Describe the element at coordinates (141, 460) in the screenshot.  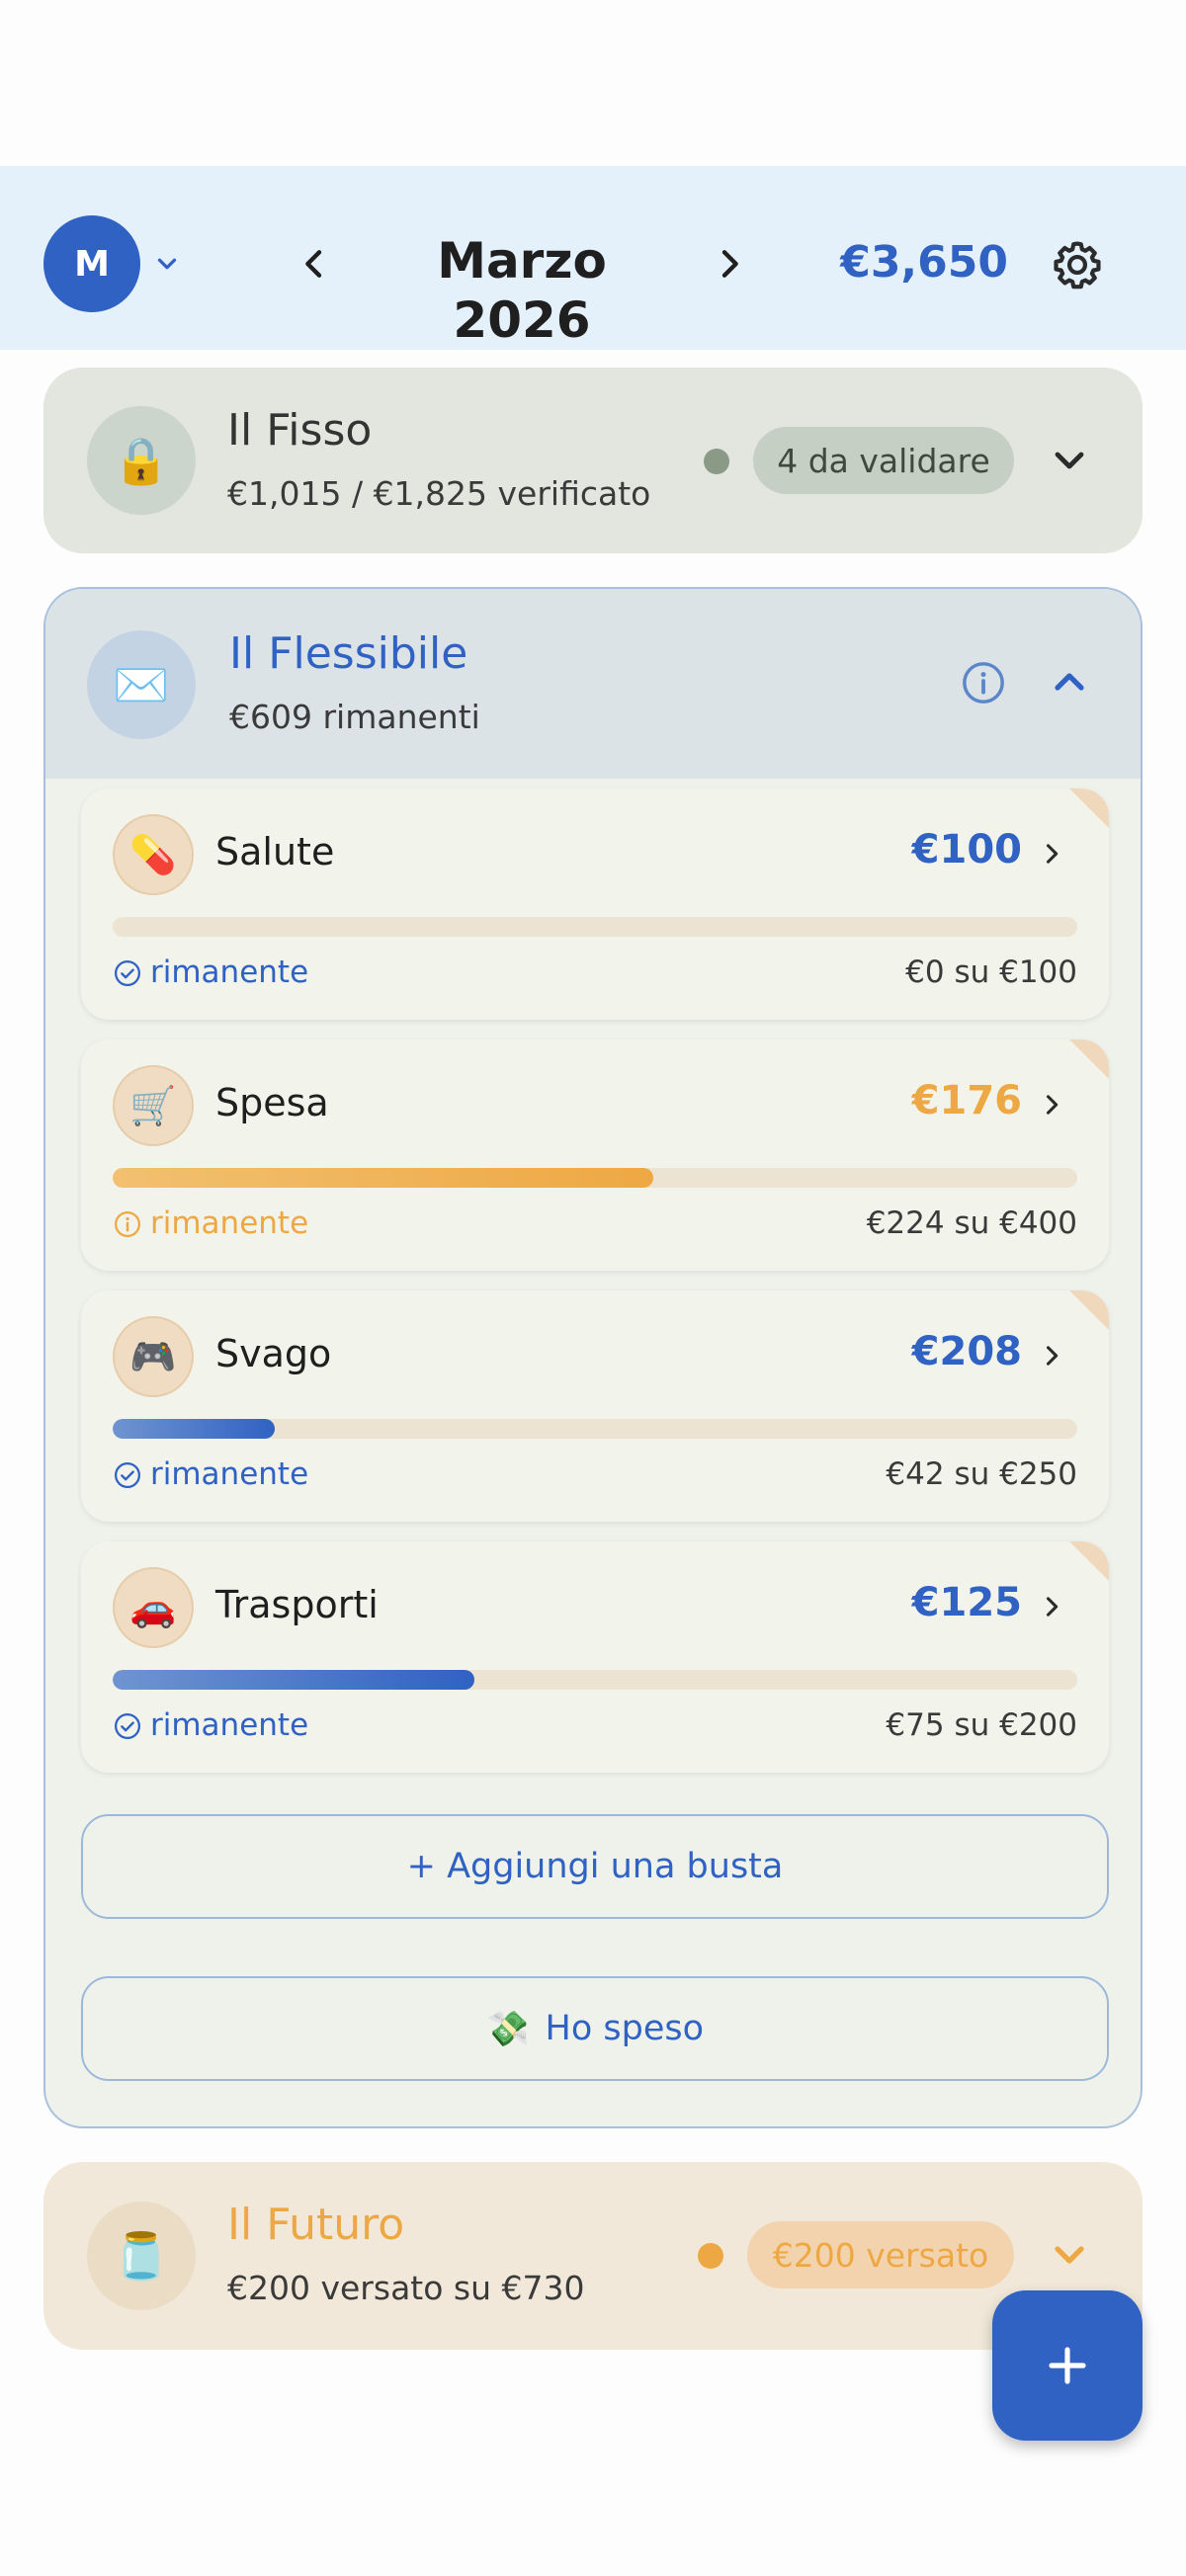
I see `lock-icon: 🔒` at that location.